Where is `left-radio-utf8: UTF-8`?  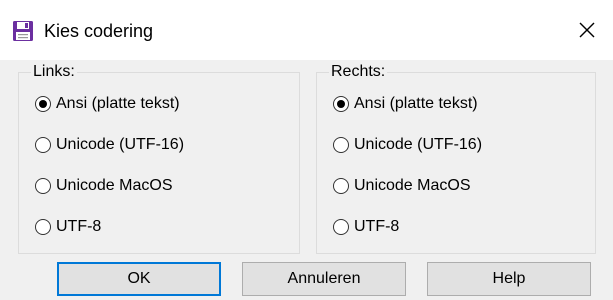 left-radio-utf8: UTF-8 is located at coordinates (68, 227).